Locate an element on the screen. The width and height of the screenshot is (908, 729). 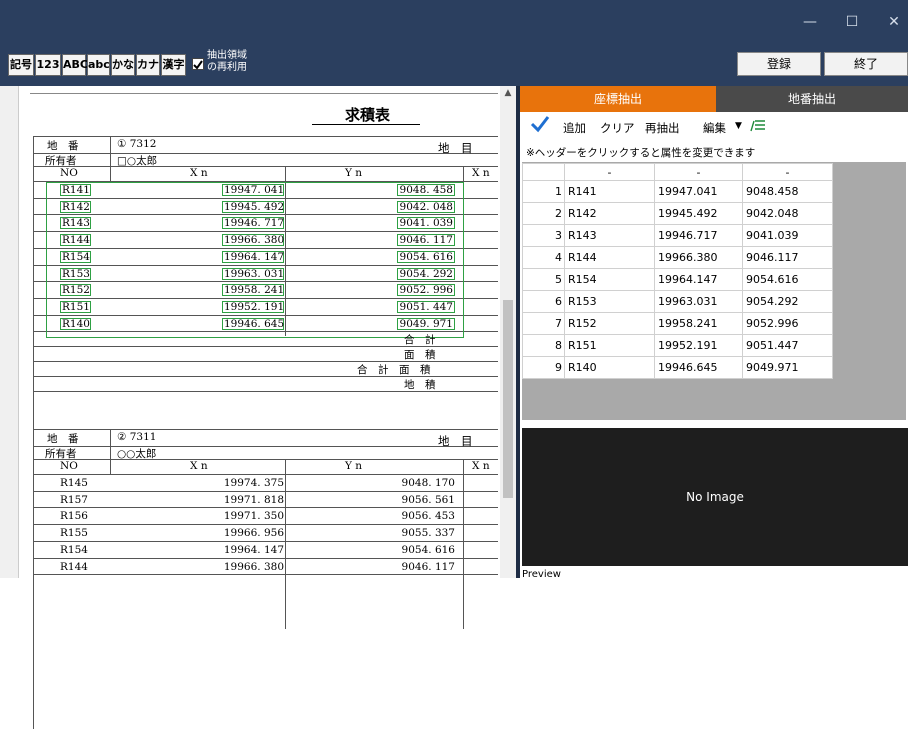
grid-cell-point: R144 is located at coordinates (609, 257).